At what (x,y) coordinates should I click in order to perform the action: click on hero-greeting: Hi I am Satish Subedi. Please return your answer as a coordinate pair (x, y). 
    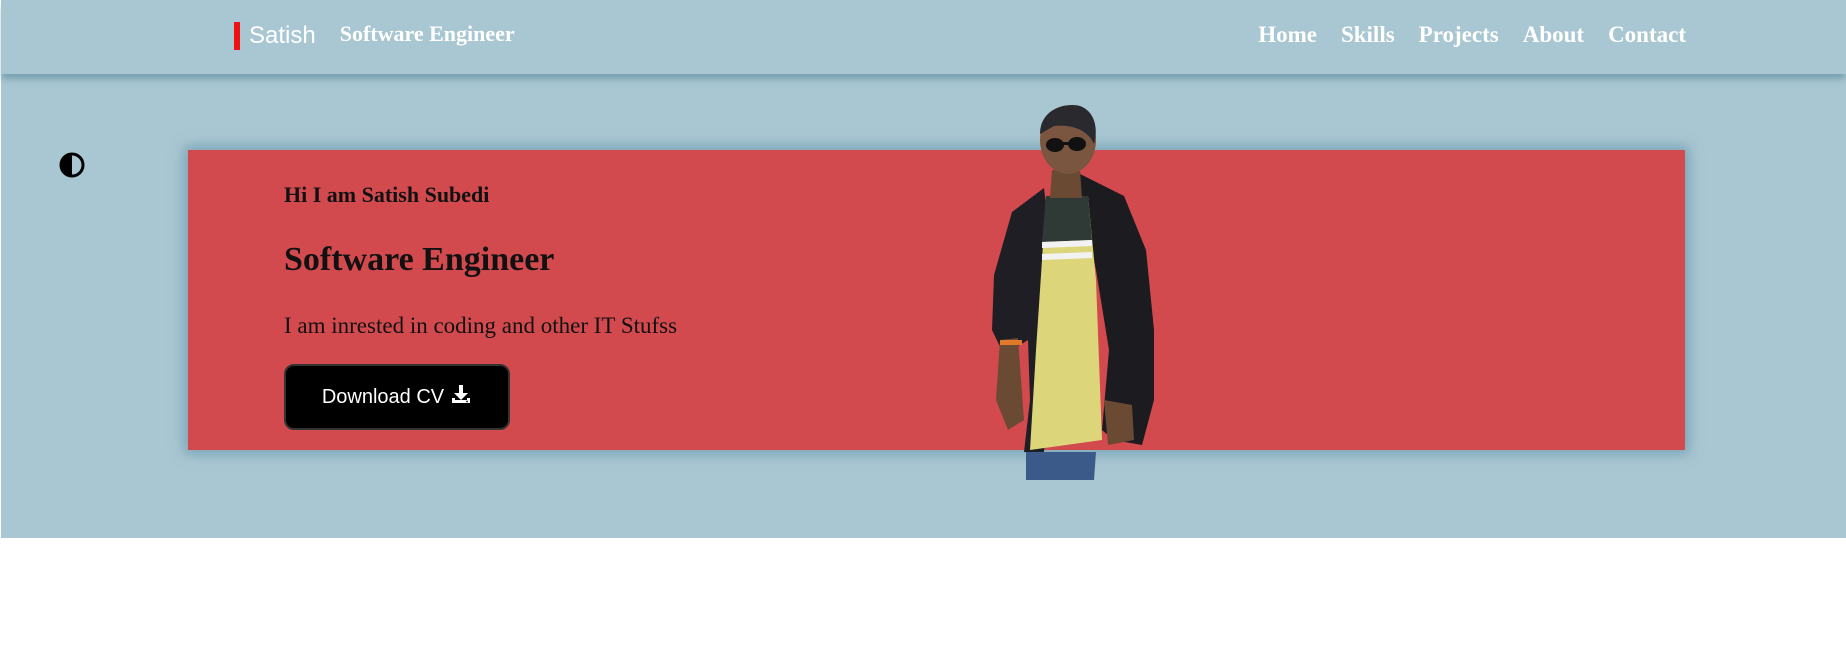
    Looking at the image, I should click on (387, 194).